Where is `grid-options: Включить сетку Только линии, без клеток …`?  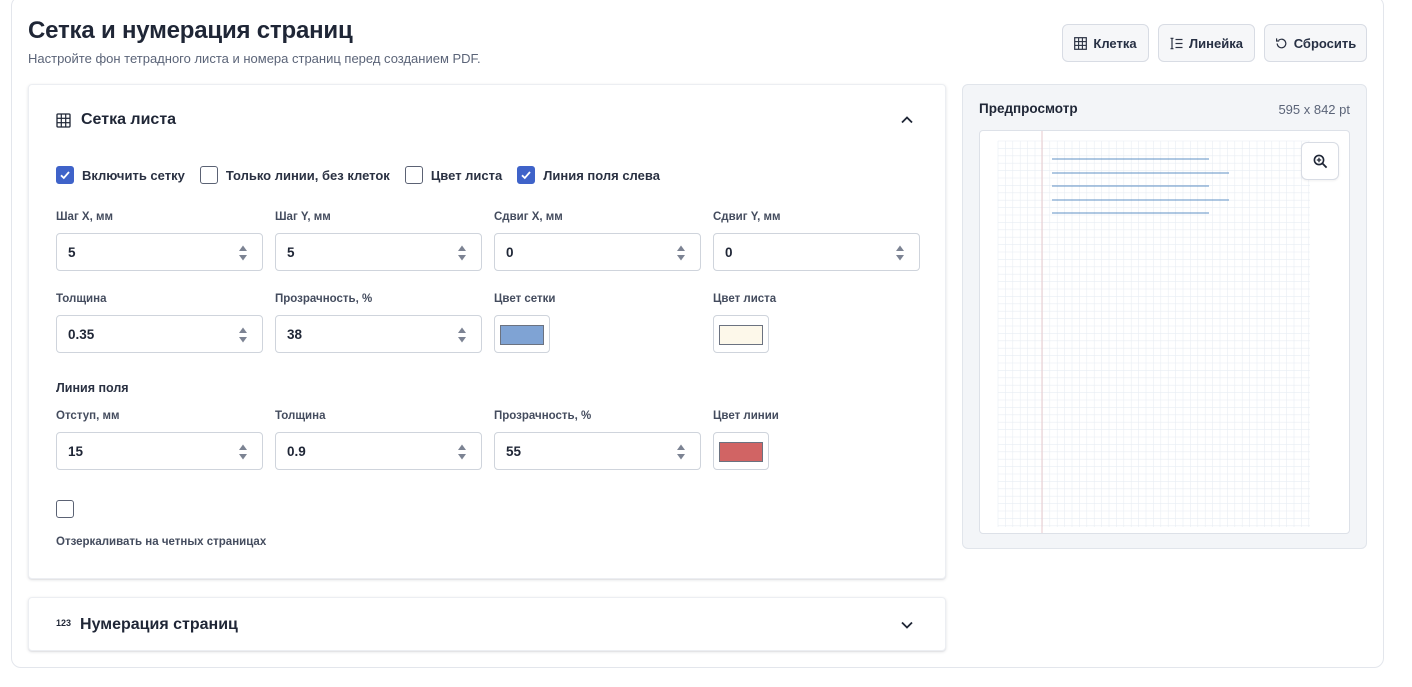 grid-options: Включить сетку Только линии, без клеток … is located at coordinates (365, 175).